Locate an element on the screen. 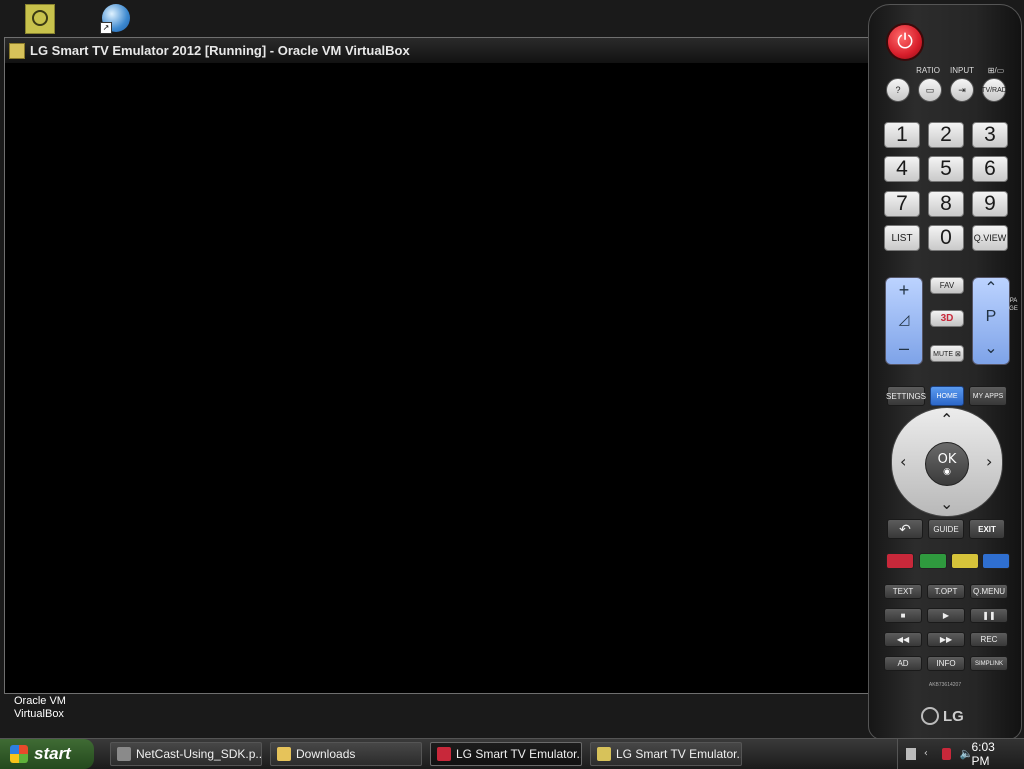 Image resolution: width=1024 pixels, height=769 pixels. qmenu-button: Q.MENU is located at coordinates (989, 591).